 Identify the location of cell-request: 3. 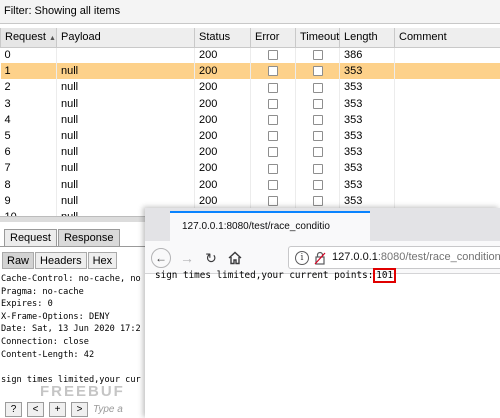
(28, 103).